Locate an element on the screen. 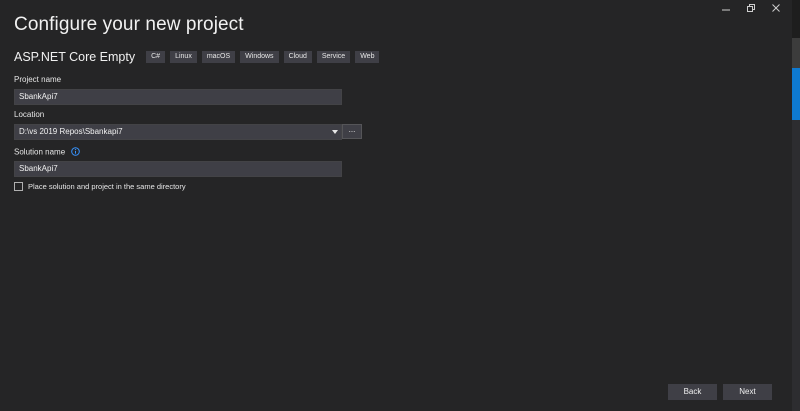 The width and height of the screenshot is (800, 411). info-icon is located at coordinates (76, 152).